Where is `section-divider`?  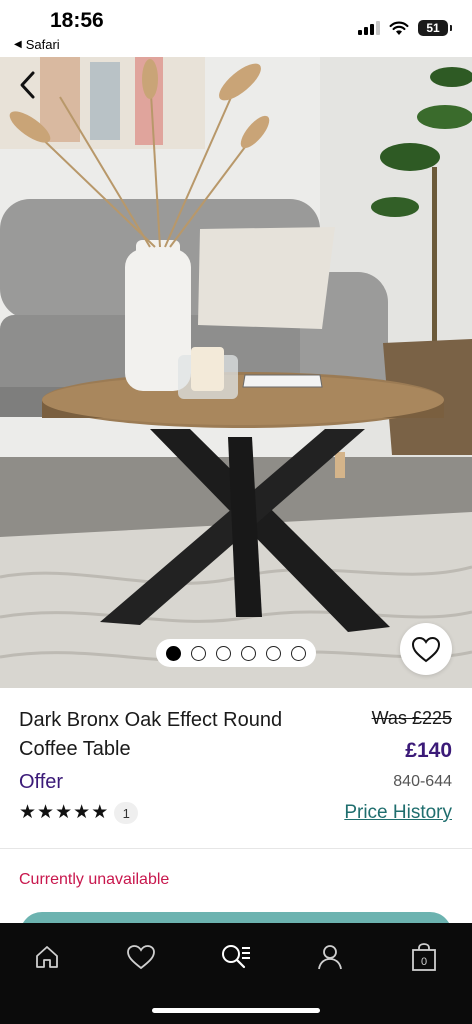
section-divider is located at coordinates (236, 848).